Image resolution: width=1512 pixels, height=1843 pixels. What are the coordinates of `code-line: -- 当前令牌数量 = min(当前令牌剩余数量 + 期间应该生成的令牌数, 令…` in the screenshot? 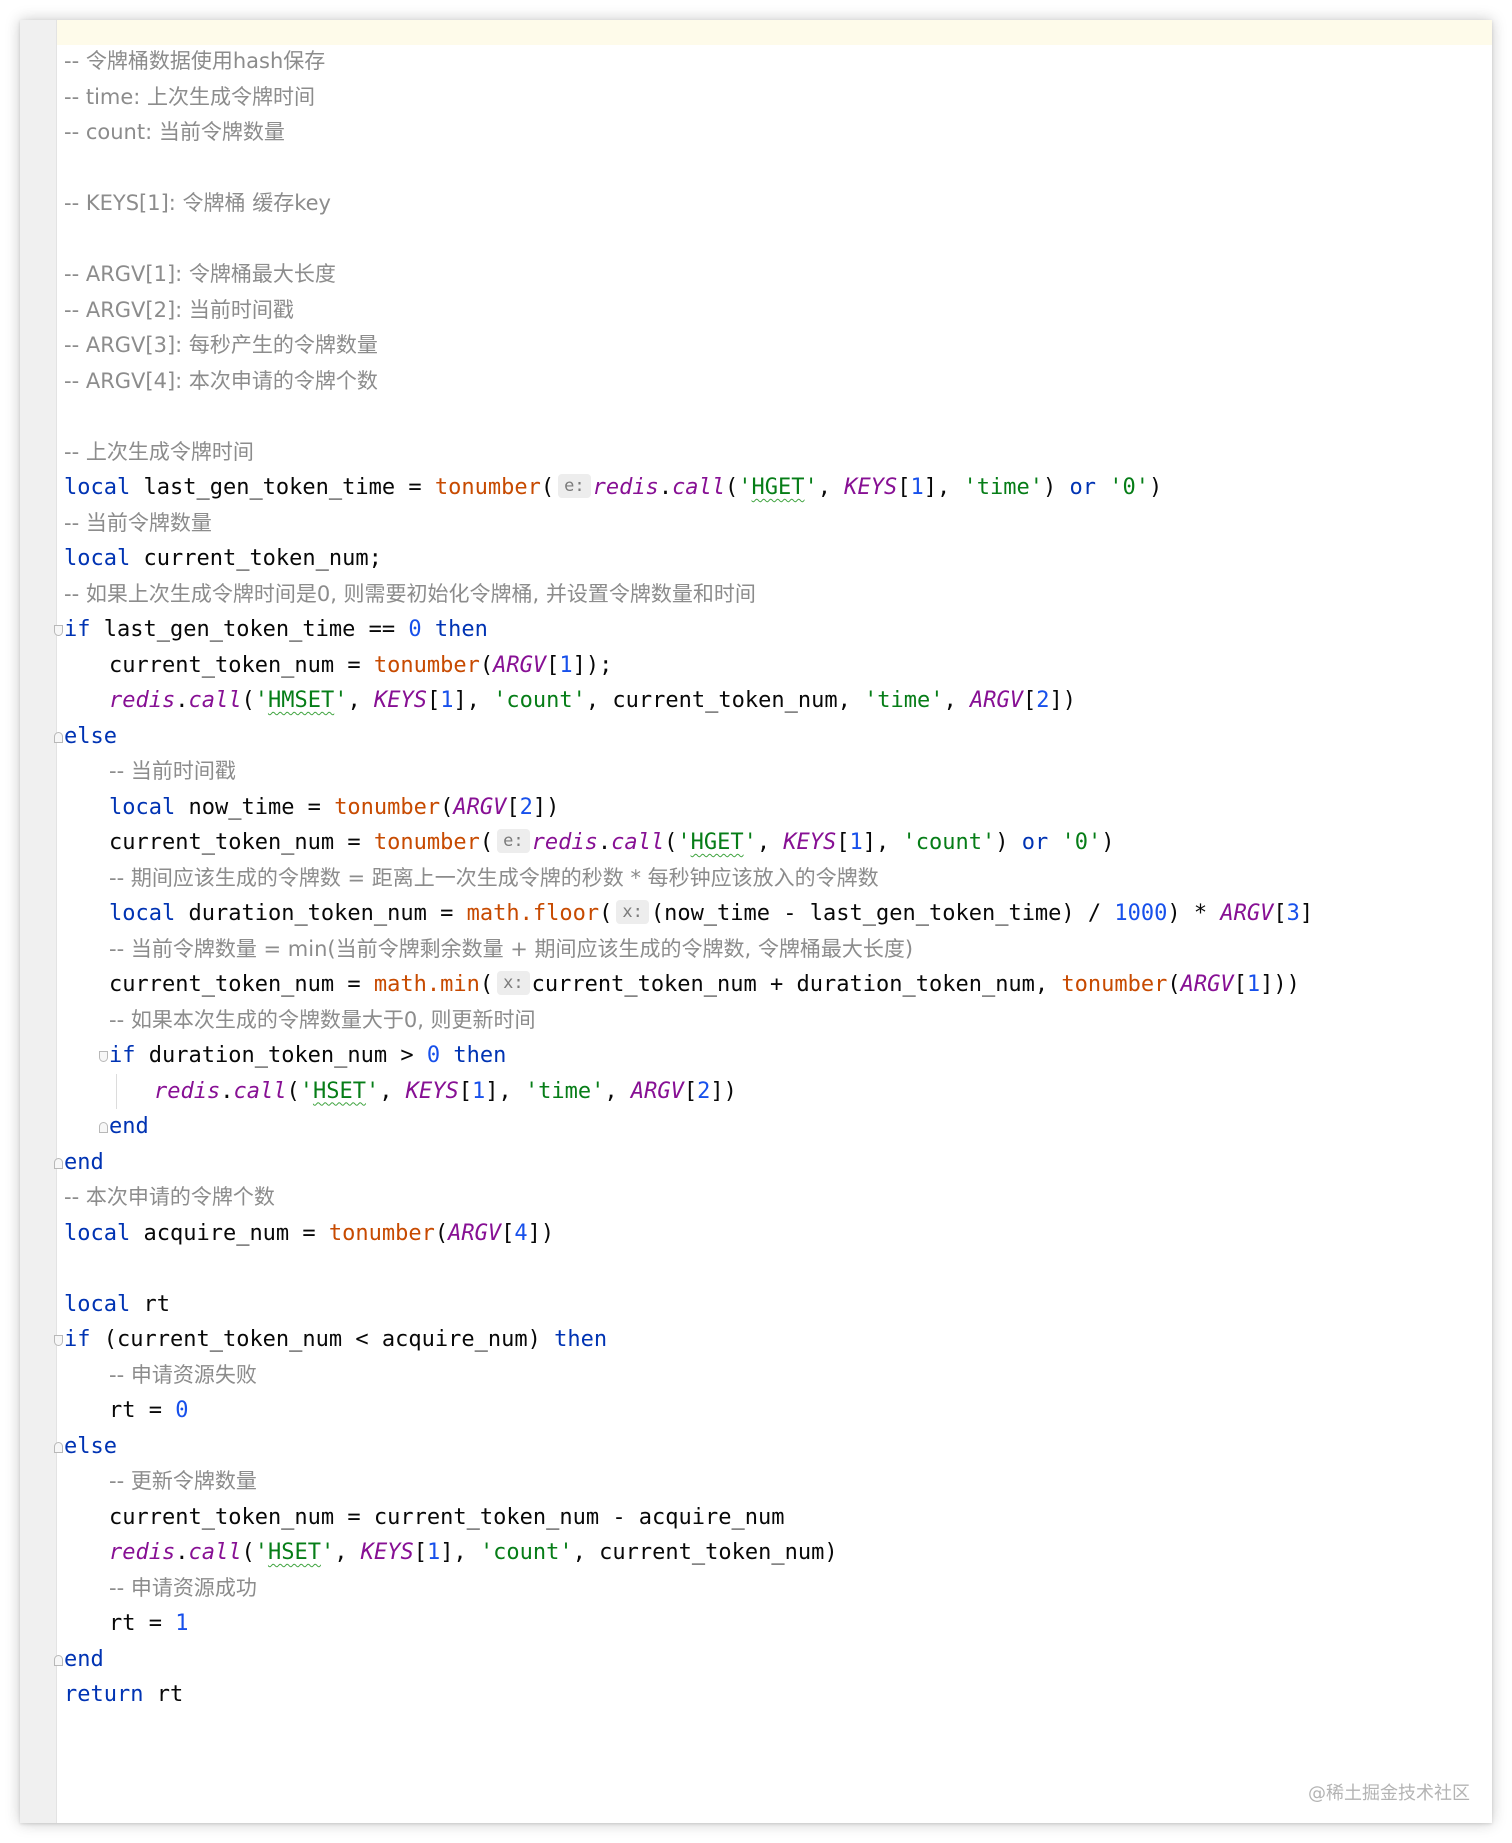 It's located at (778, 950).